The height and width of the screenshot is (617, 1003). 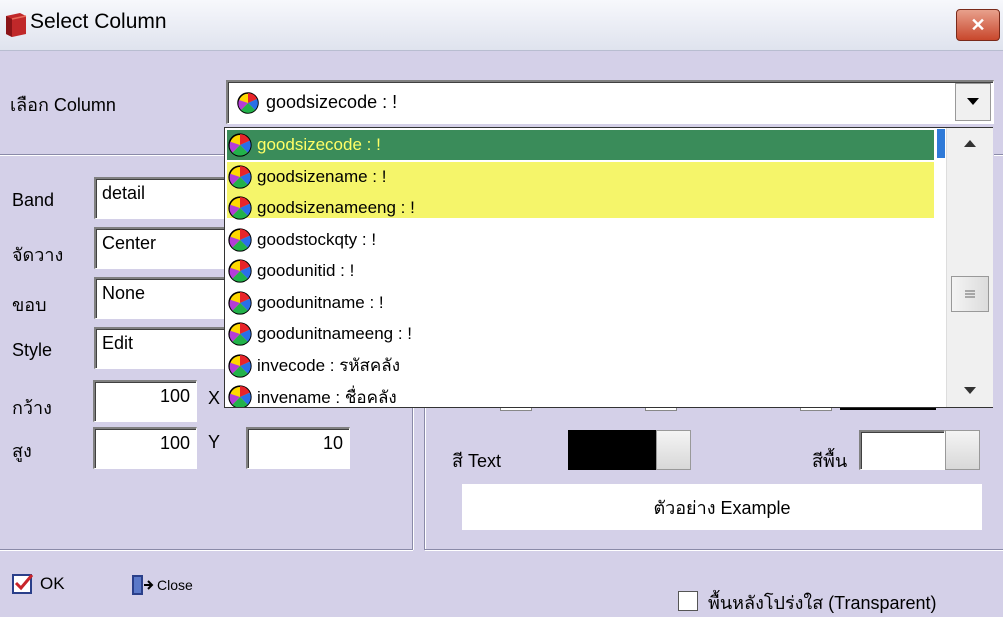 What do you see at coordinates (33, 200) in the screenshot?
I see `band-label: Band` at bounding box center [33, 200].